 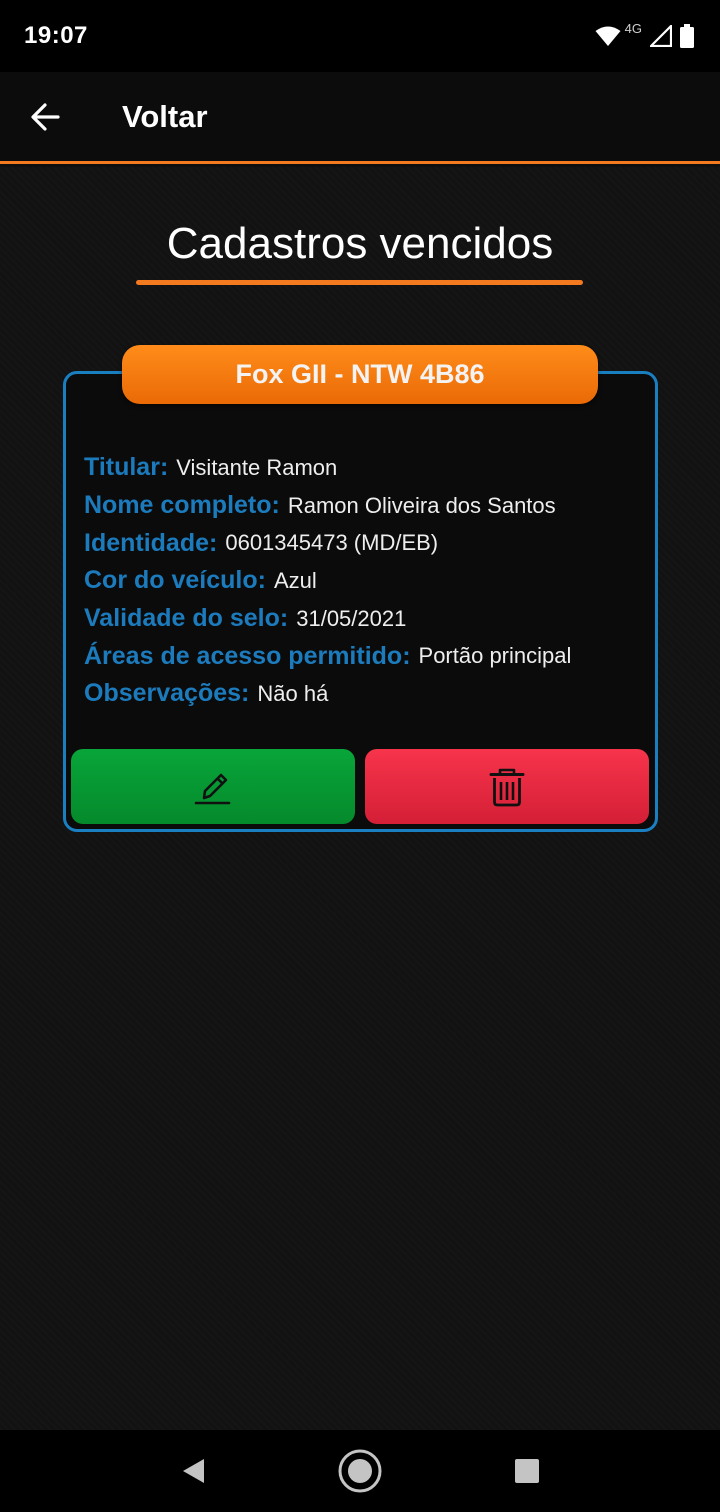 I want to click on back-triangle-icon, so click(x=194, y=1471).